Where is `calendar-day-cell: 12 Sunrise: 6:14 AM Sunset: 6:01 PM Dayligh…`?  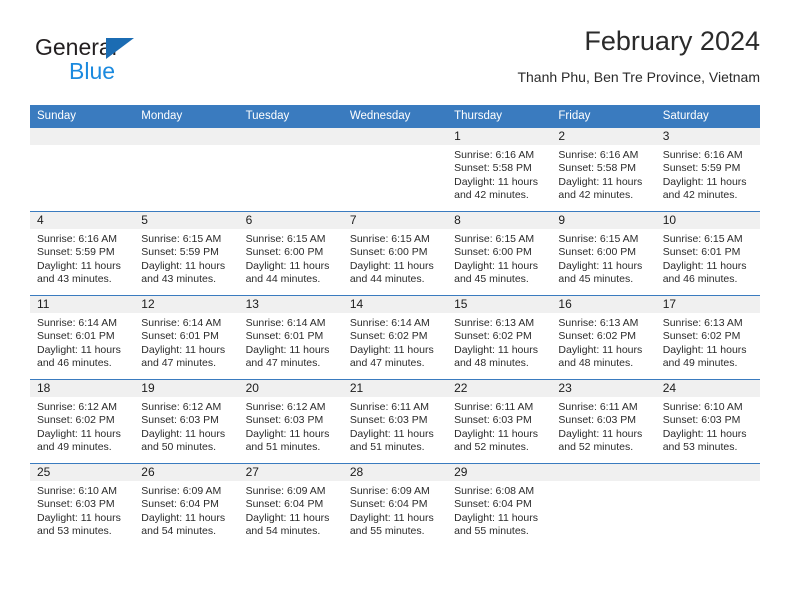 calendar-day-cell: 12 Sunrise: 6:14 AM Sunset: 6:01 PM Dayligh… is located at coordinates (186, 337).